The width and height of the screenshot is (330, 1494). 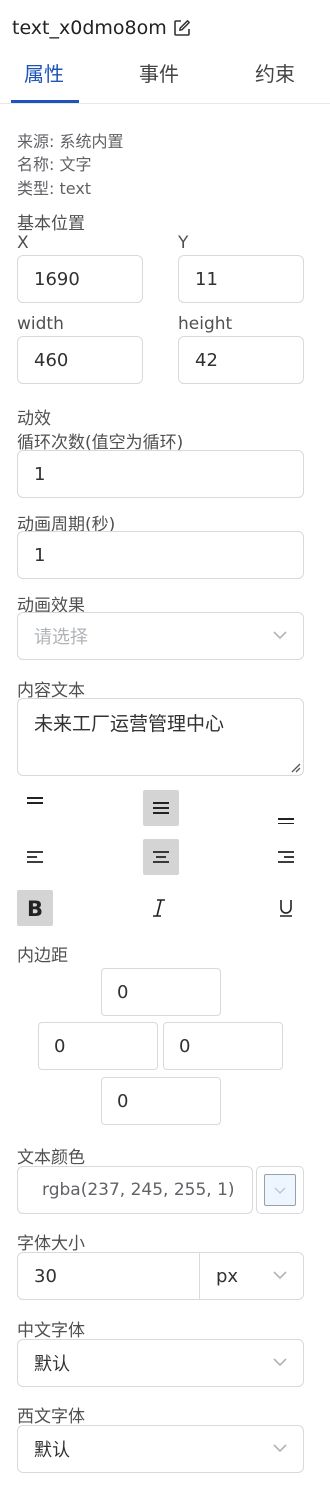 I want to click on font-size-unit: px, so click(x=227, y=1276).